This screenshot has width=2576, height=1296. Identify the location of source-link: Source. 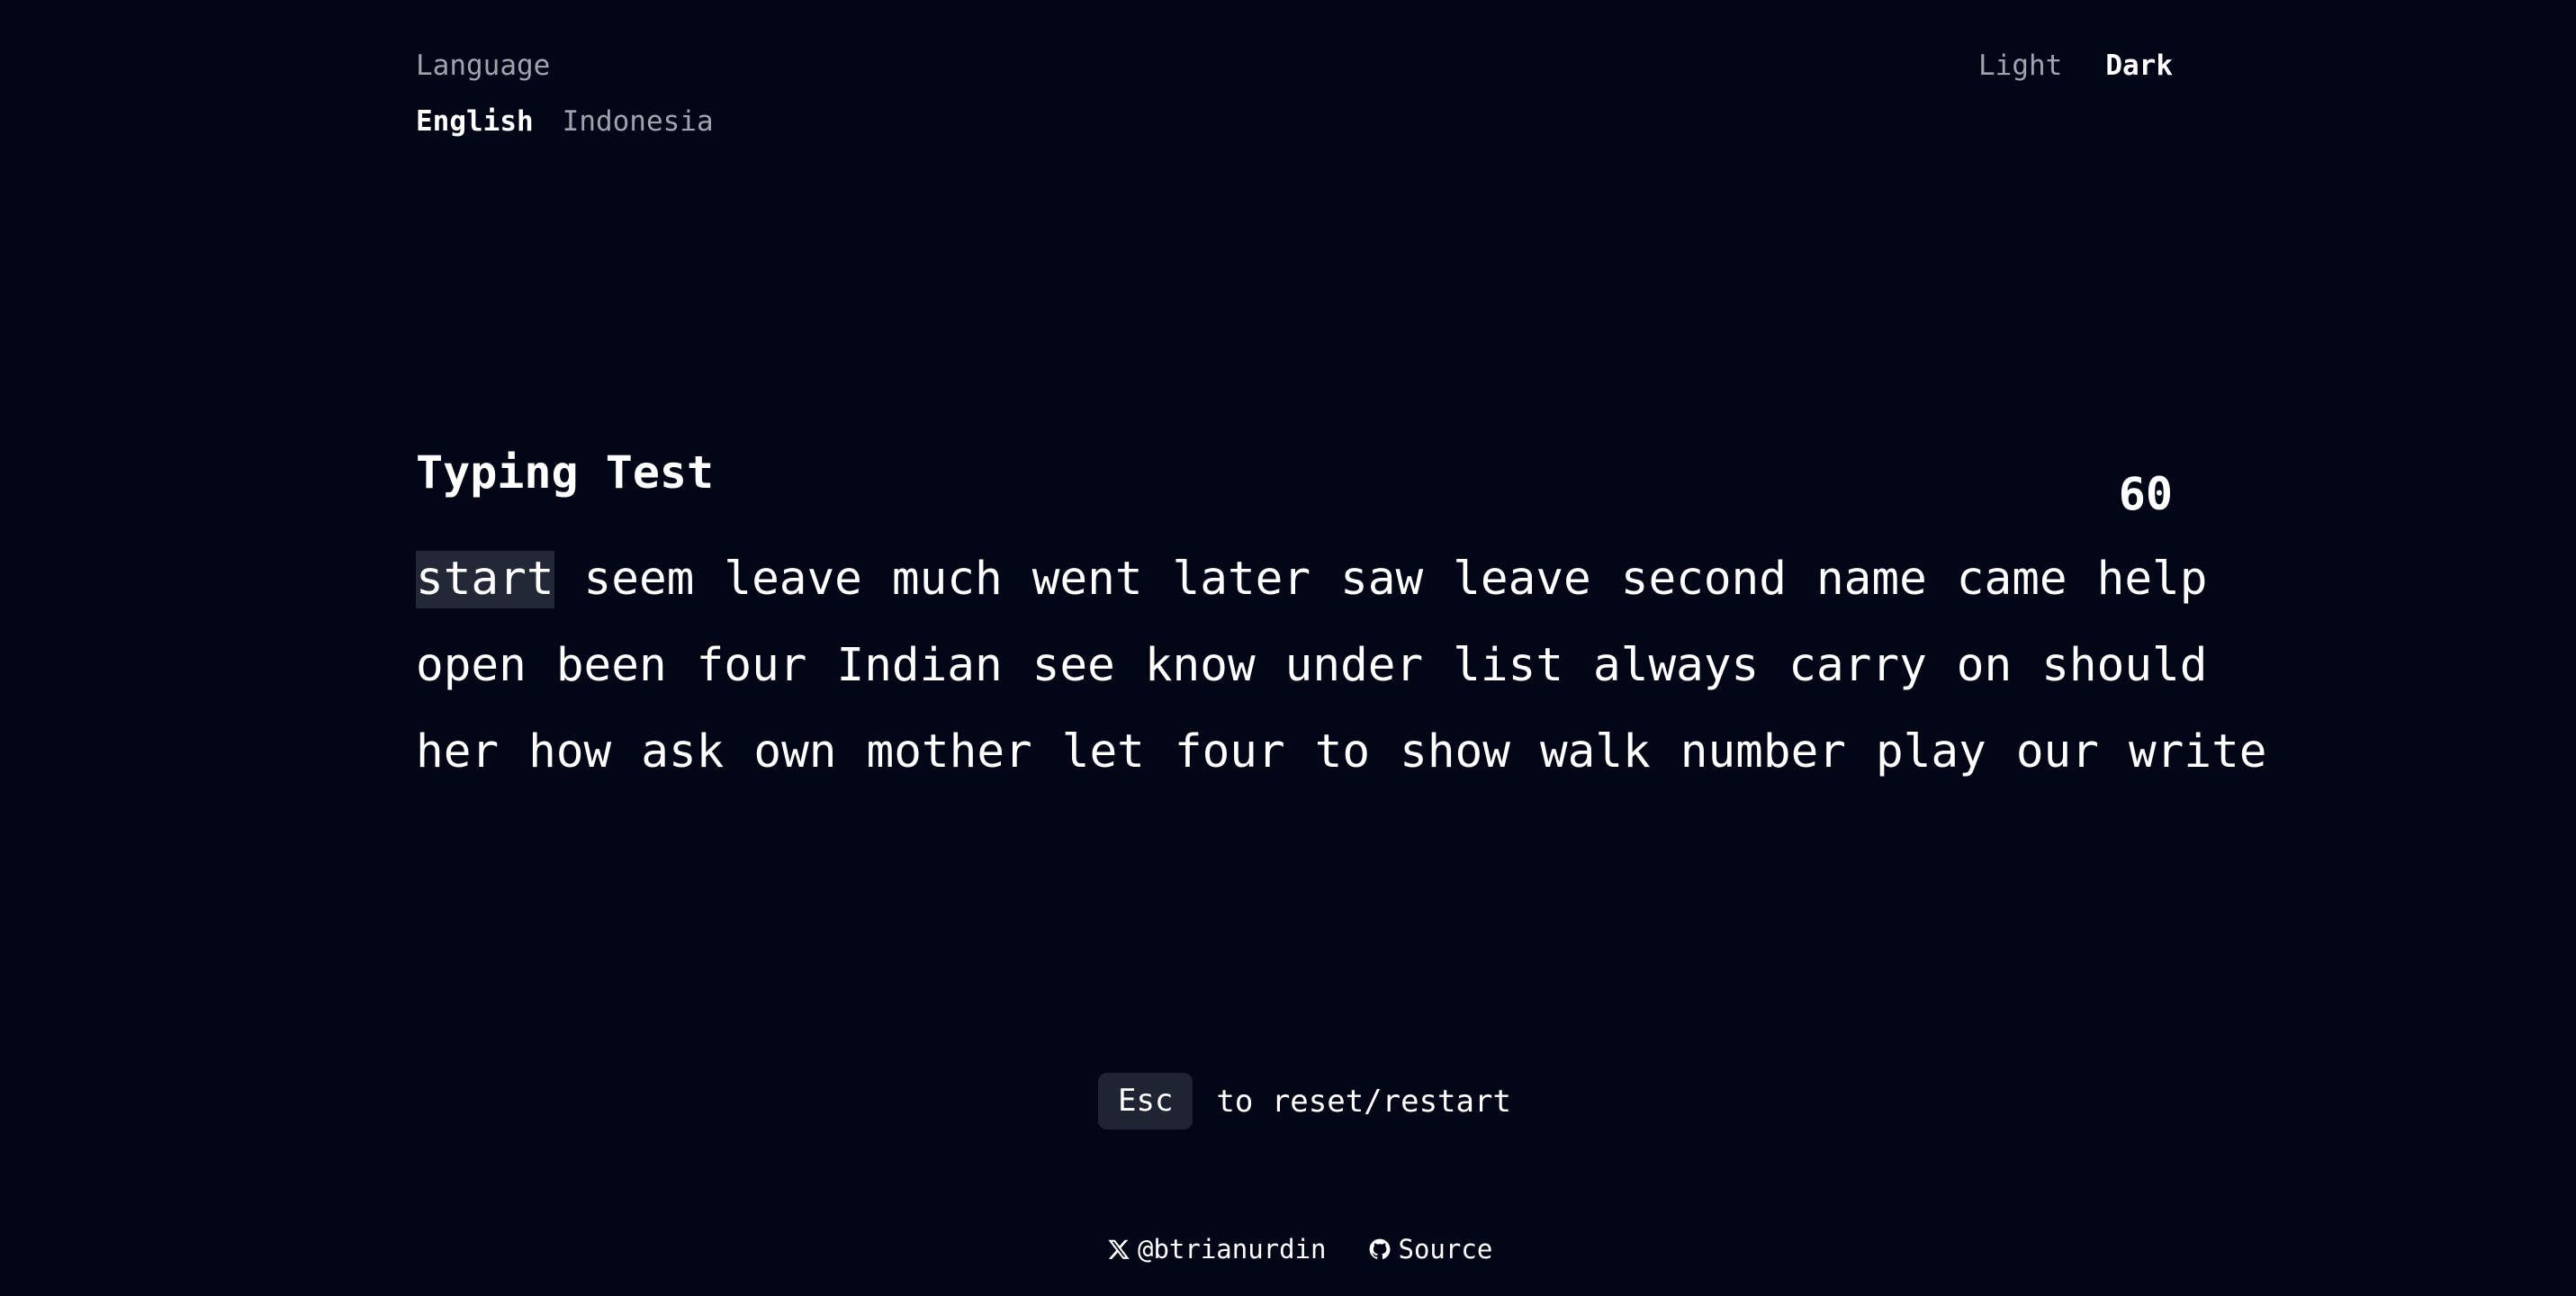
(1430, 1250).